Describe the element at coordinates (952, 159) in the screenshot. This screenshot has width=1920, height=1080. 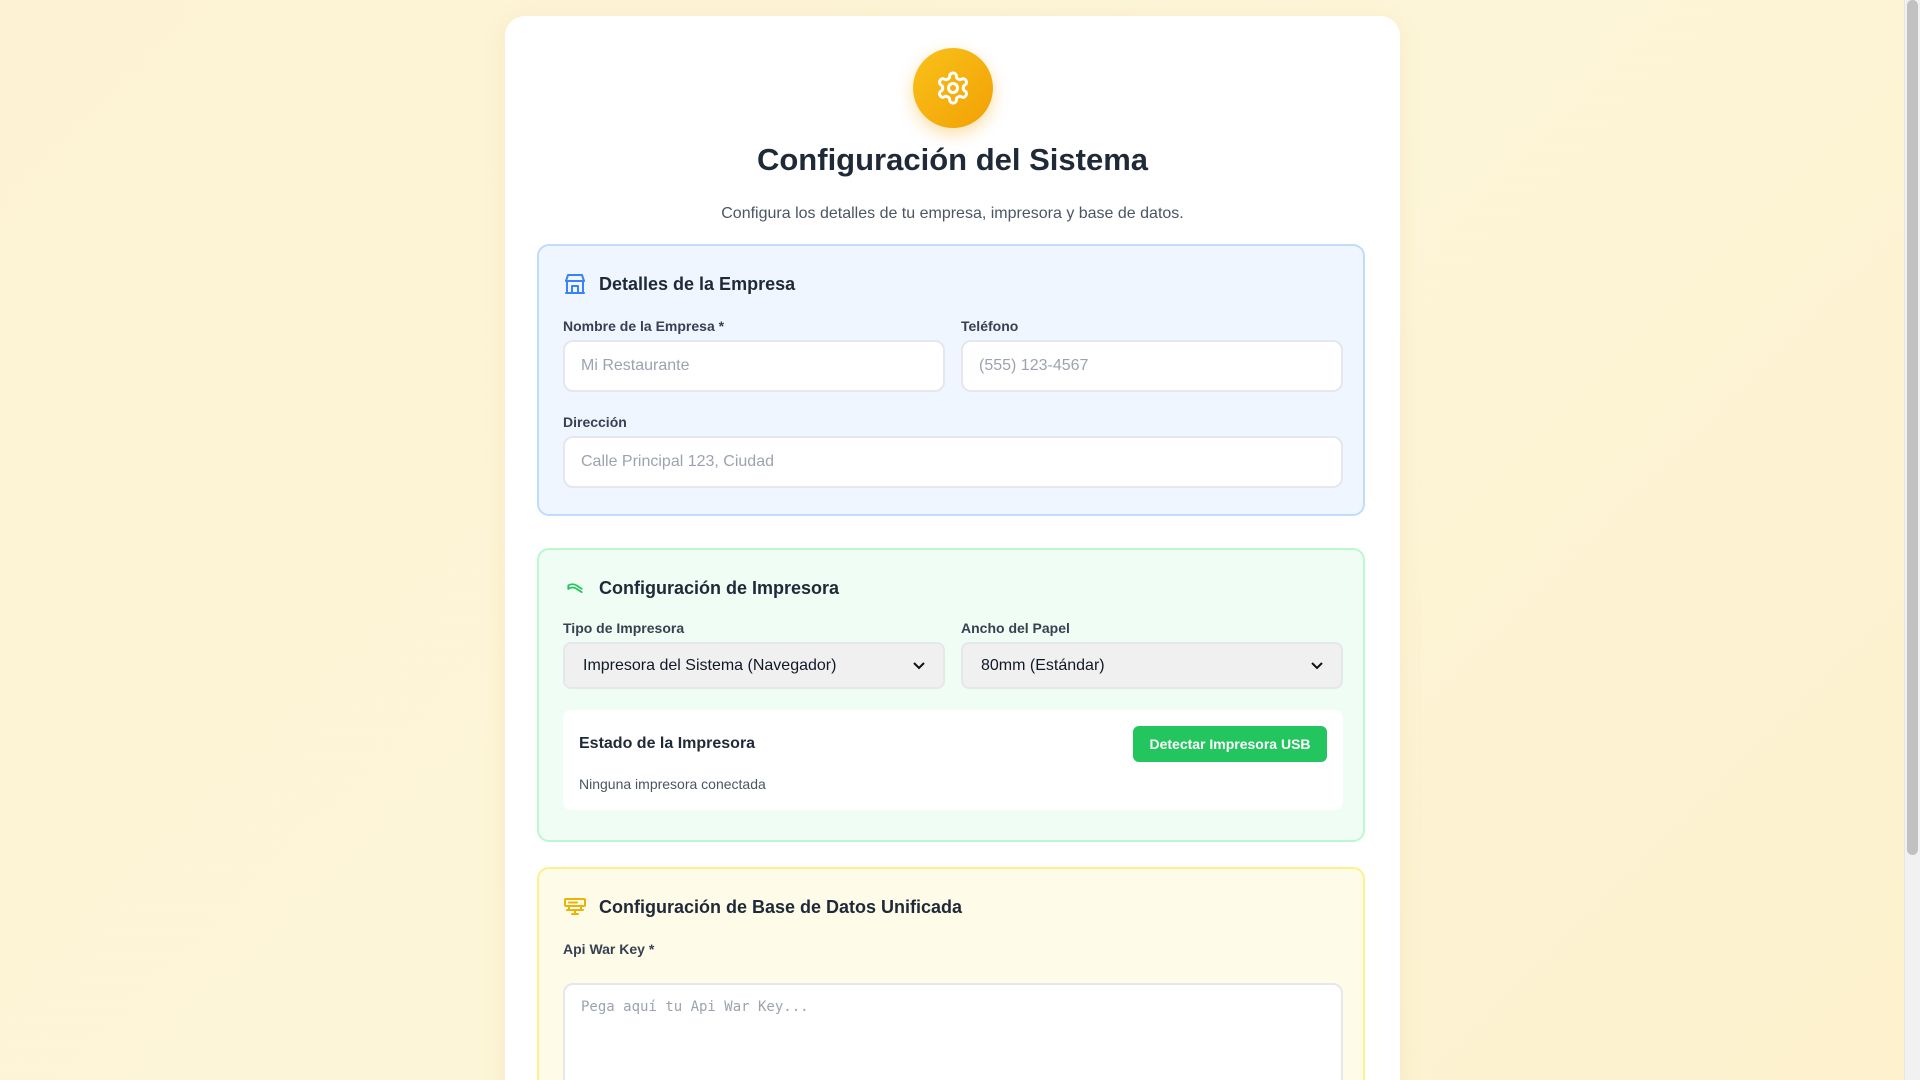
I see `page-title: Configuración del Sistema` at that location.